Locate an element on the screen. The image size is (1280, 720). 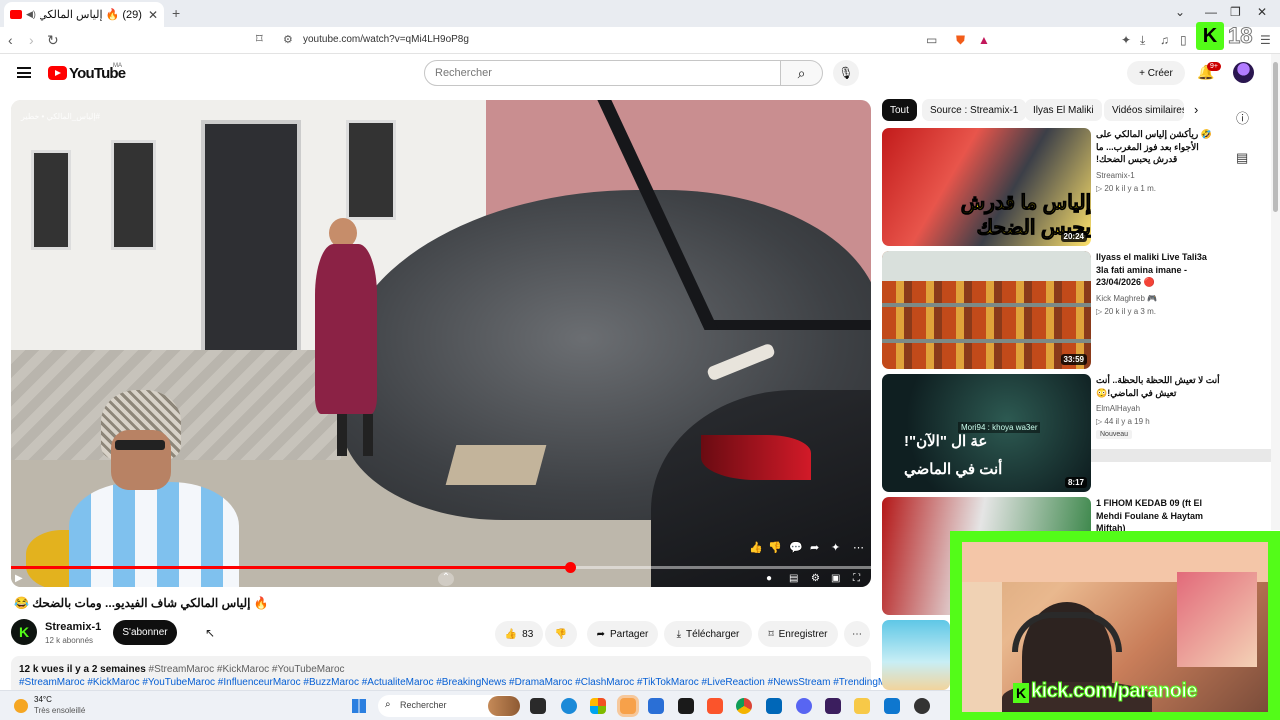
restore-icon: ❐ is located at coordinates (1235, 12).